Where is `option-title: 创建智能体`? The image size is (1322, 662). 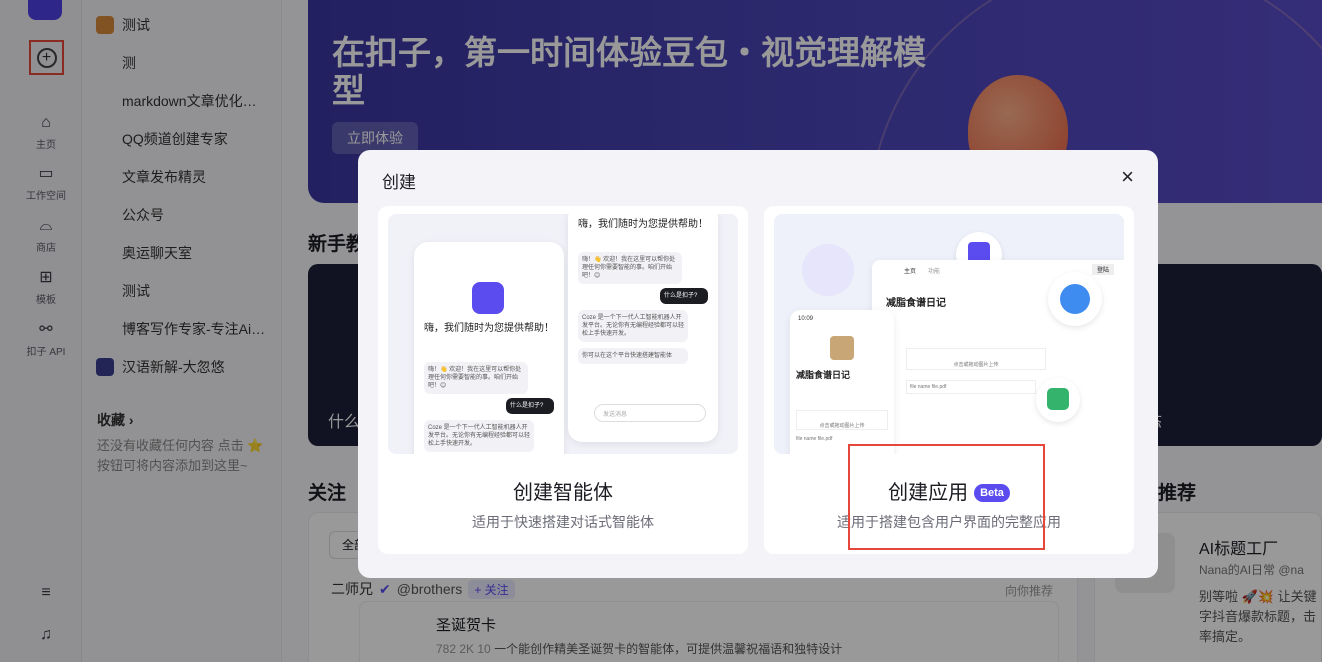 option-title: 创建智能体 is located at coordinates (563, 493).